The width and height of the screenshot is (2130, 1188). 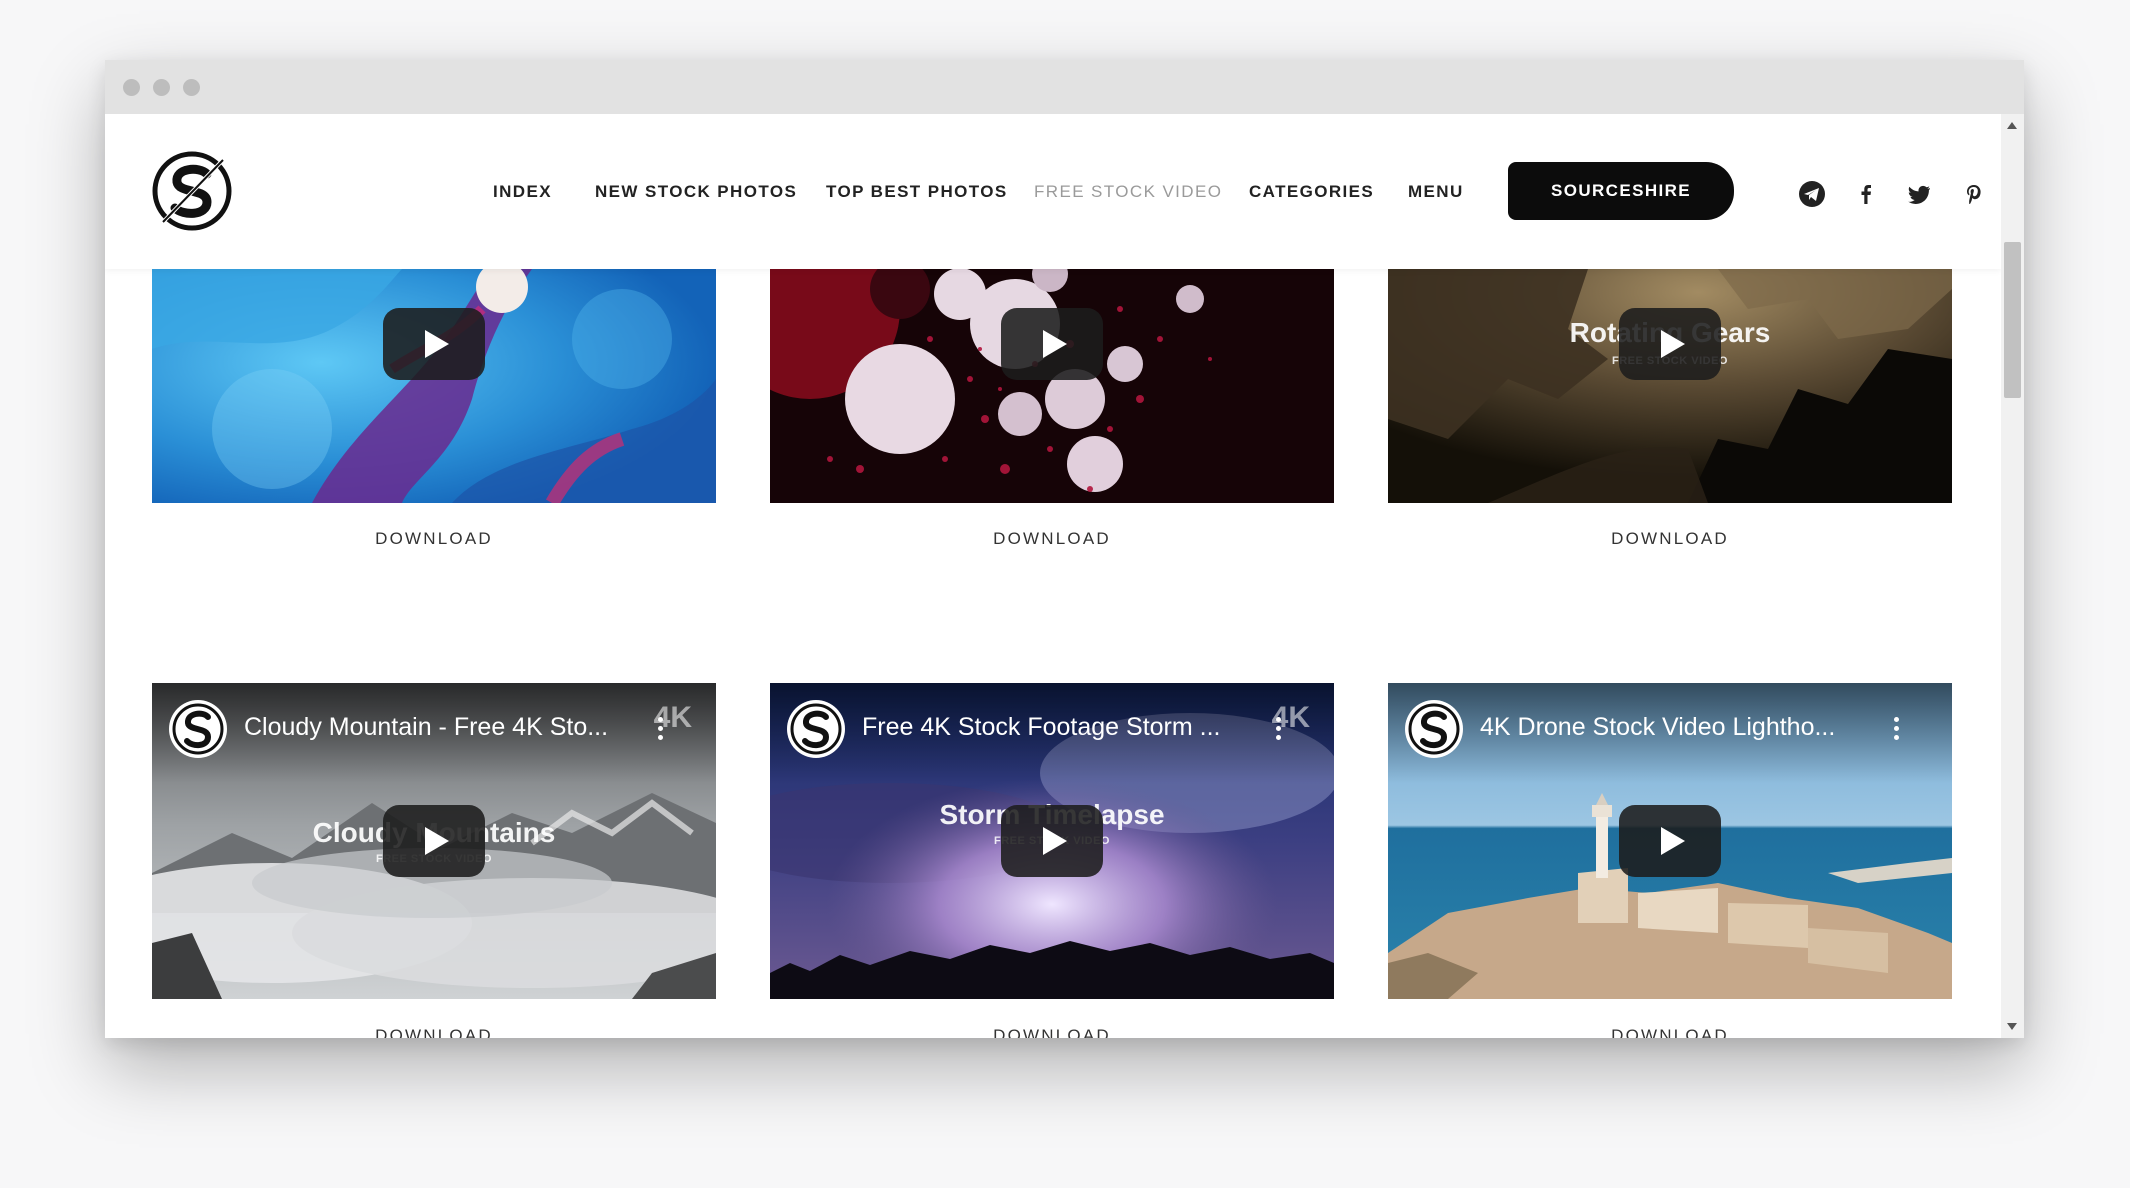 What do you see at coordinates (191, 87) in the screenshot?
I see `maximize-window-dot` at bounding box center [191, 87].